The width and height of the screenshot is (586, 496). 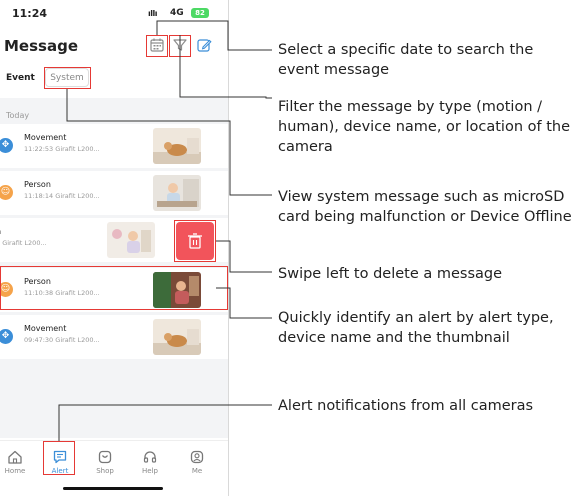 What do you see at coordinates (406, 406) in the screenshot?
I see `annotation-alerts: Alert notifications from all cameras` at bounding box center [406, 406].